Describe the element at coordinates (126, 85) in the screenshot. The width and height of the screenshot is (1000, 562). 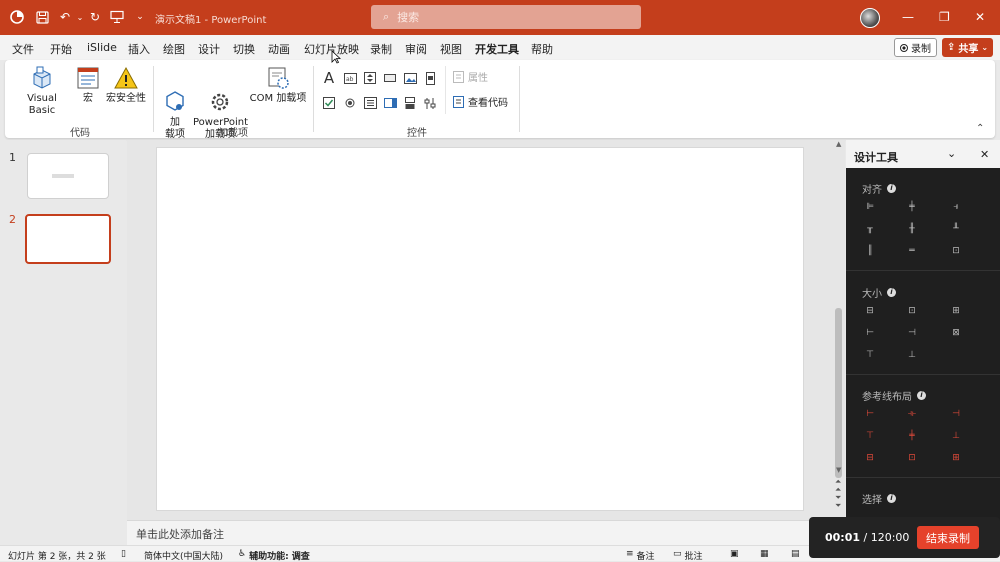
I see `macro-security-button: 宏安全性` at that location.